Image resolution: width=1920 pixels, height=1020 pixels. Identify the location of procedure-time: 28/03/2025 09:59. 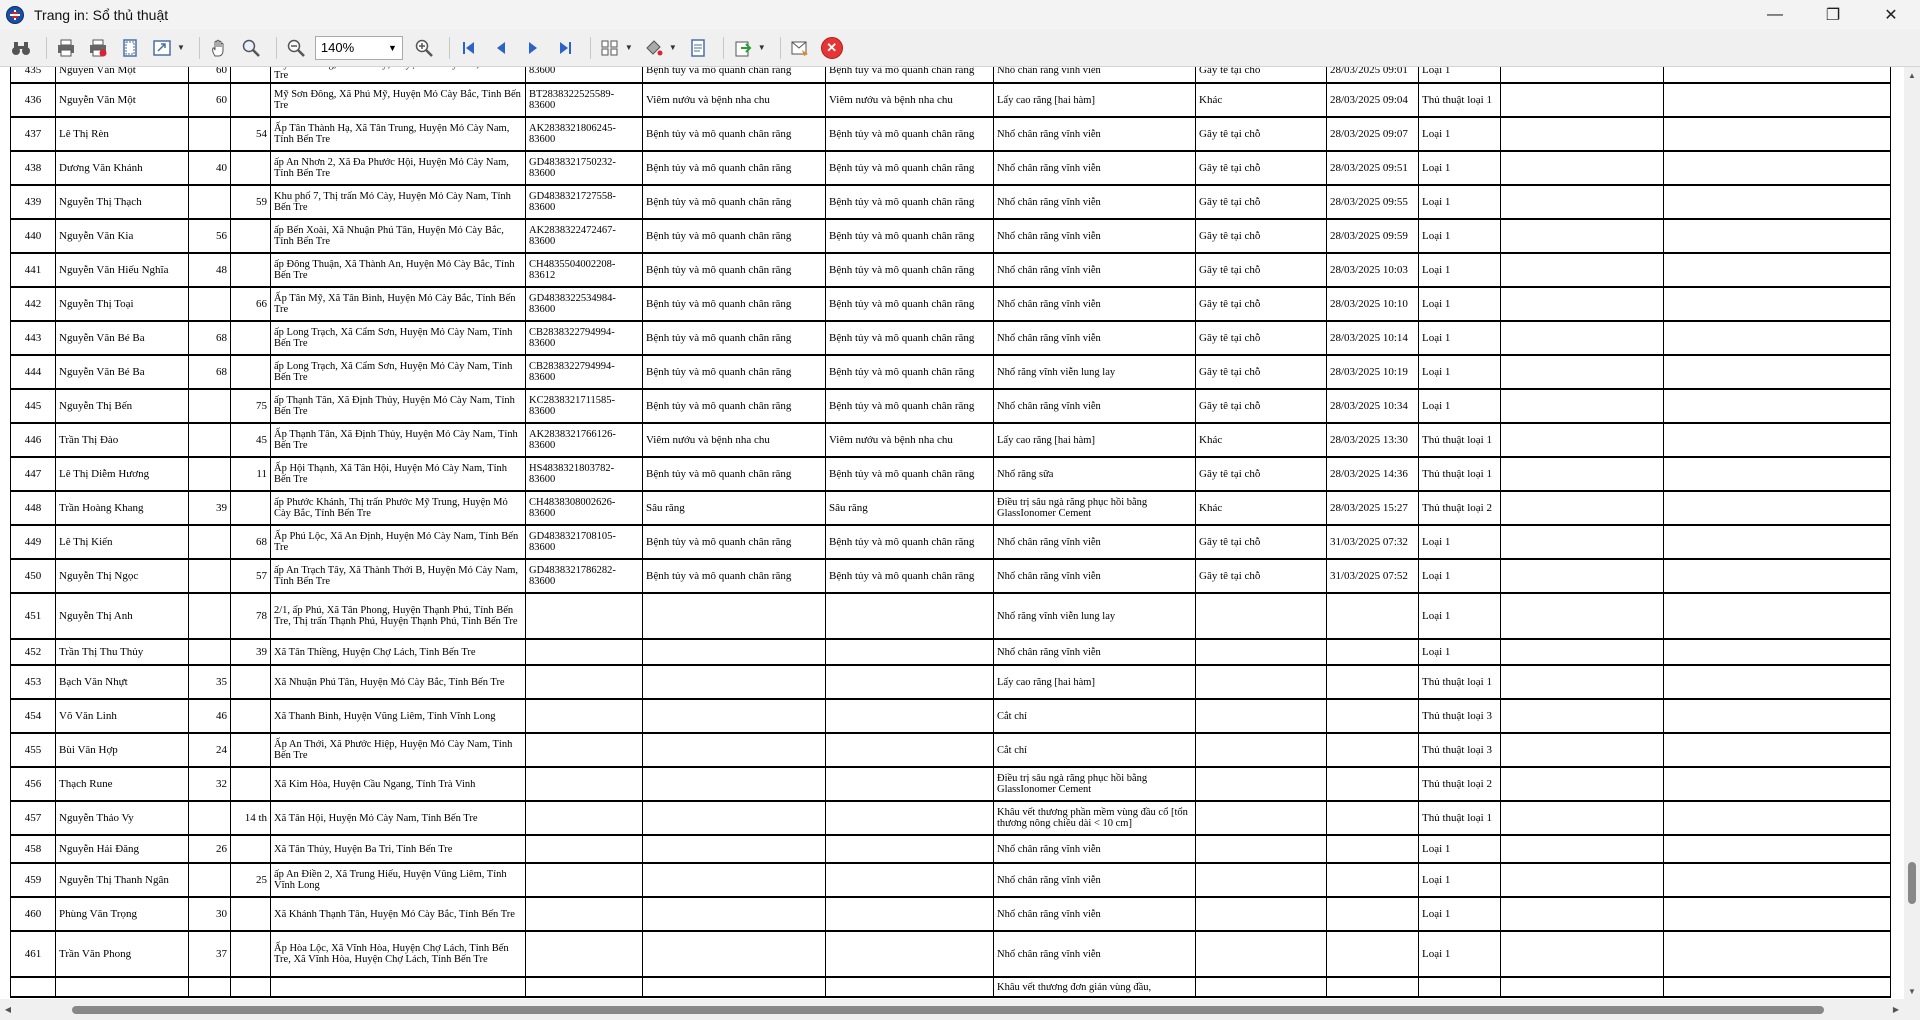
(1372, 236).